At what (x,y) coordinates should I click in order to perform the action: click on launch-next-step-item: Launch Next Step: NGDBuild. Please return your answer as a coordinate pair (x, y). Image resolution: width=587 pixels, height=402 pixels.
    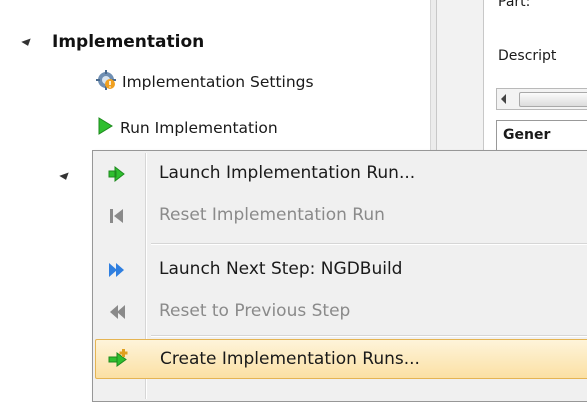
    Looking at the image, I should click on (341, 270).